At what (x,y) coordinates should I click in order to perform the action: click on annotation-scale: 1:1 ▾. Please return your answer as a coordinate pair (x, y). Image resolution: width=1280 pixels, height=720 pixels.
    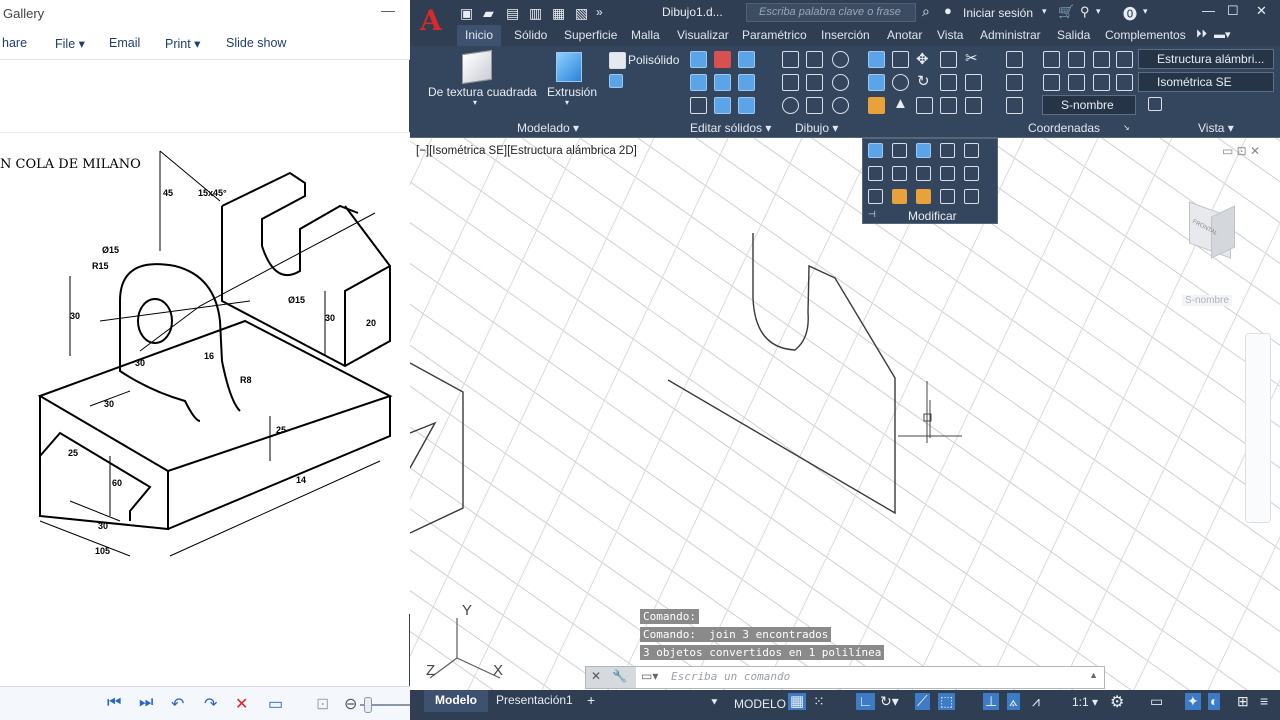
    Looking at the image, I should click on (1085, 702).